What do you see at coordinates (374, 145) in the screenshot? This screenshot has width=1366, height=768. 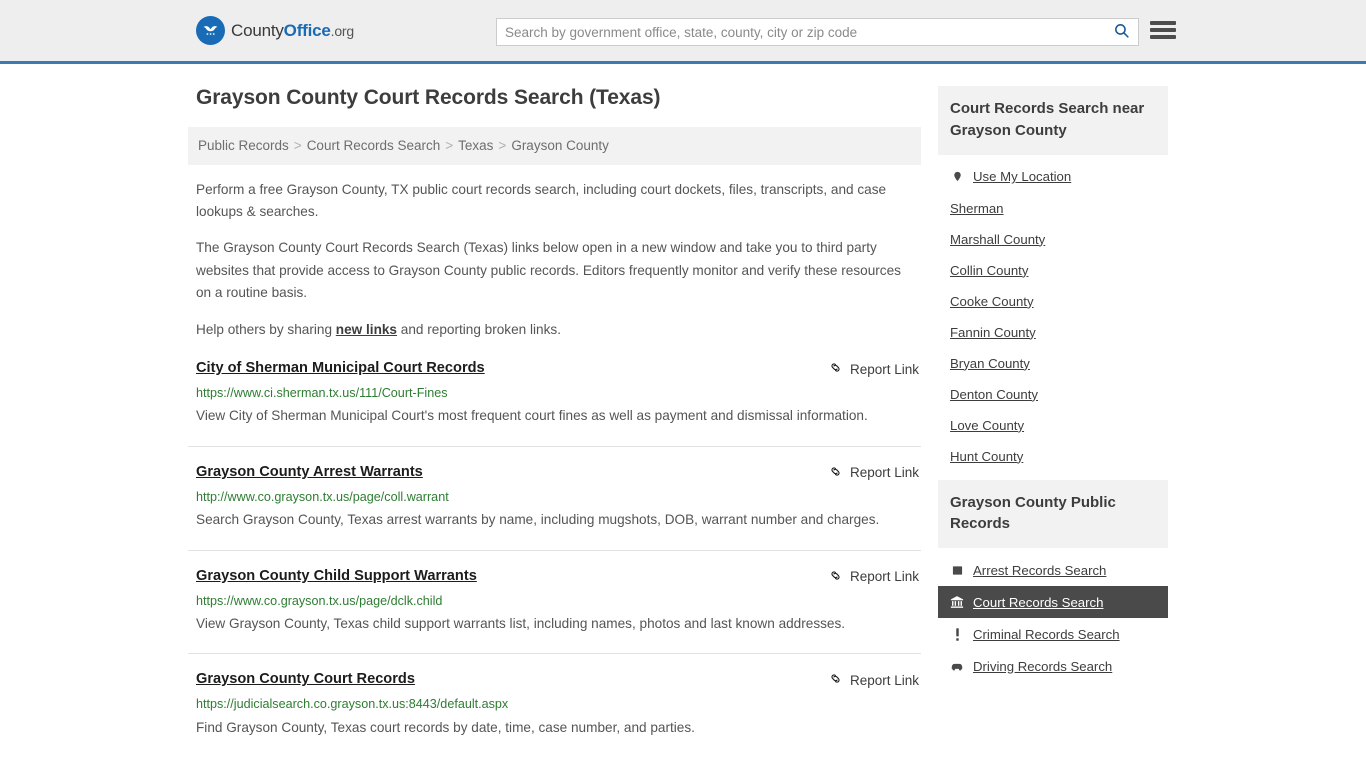 I see `breadcrumb-item-court-records-search: Court Records Search` at bounding box center [374, 145].